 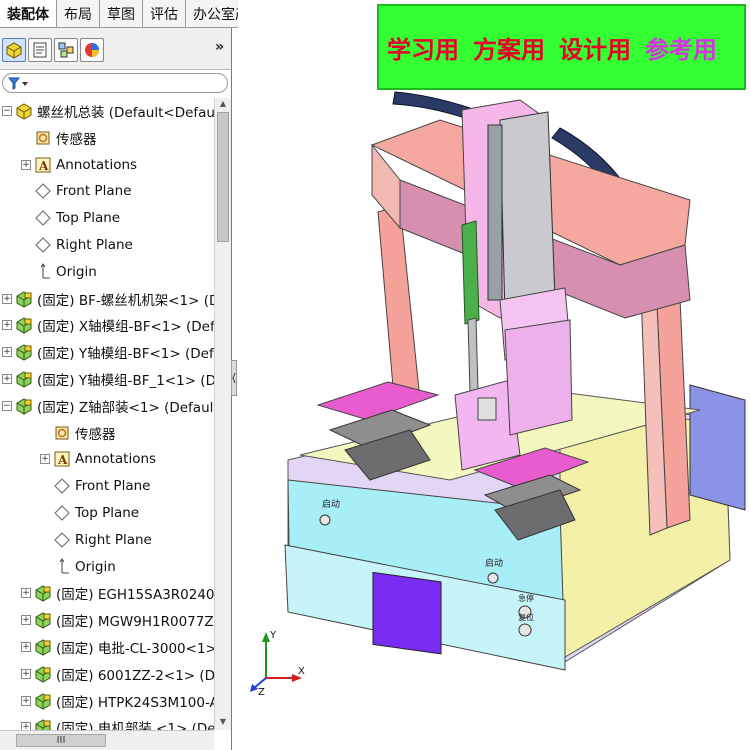 What do you see at coordinates (135, 702) in the screenshot?
I see `tree-node-label: (固定) HTPK24S3M100-A-H8` at bounding box center [135, 702].